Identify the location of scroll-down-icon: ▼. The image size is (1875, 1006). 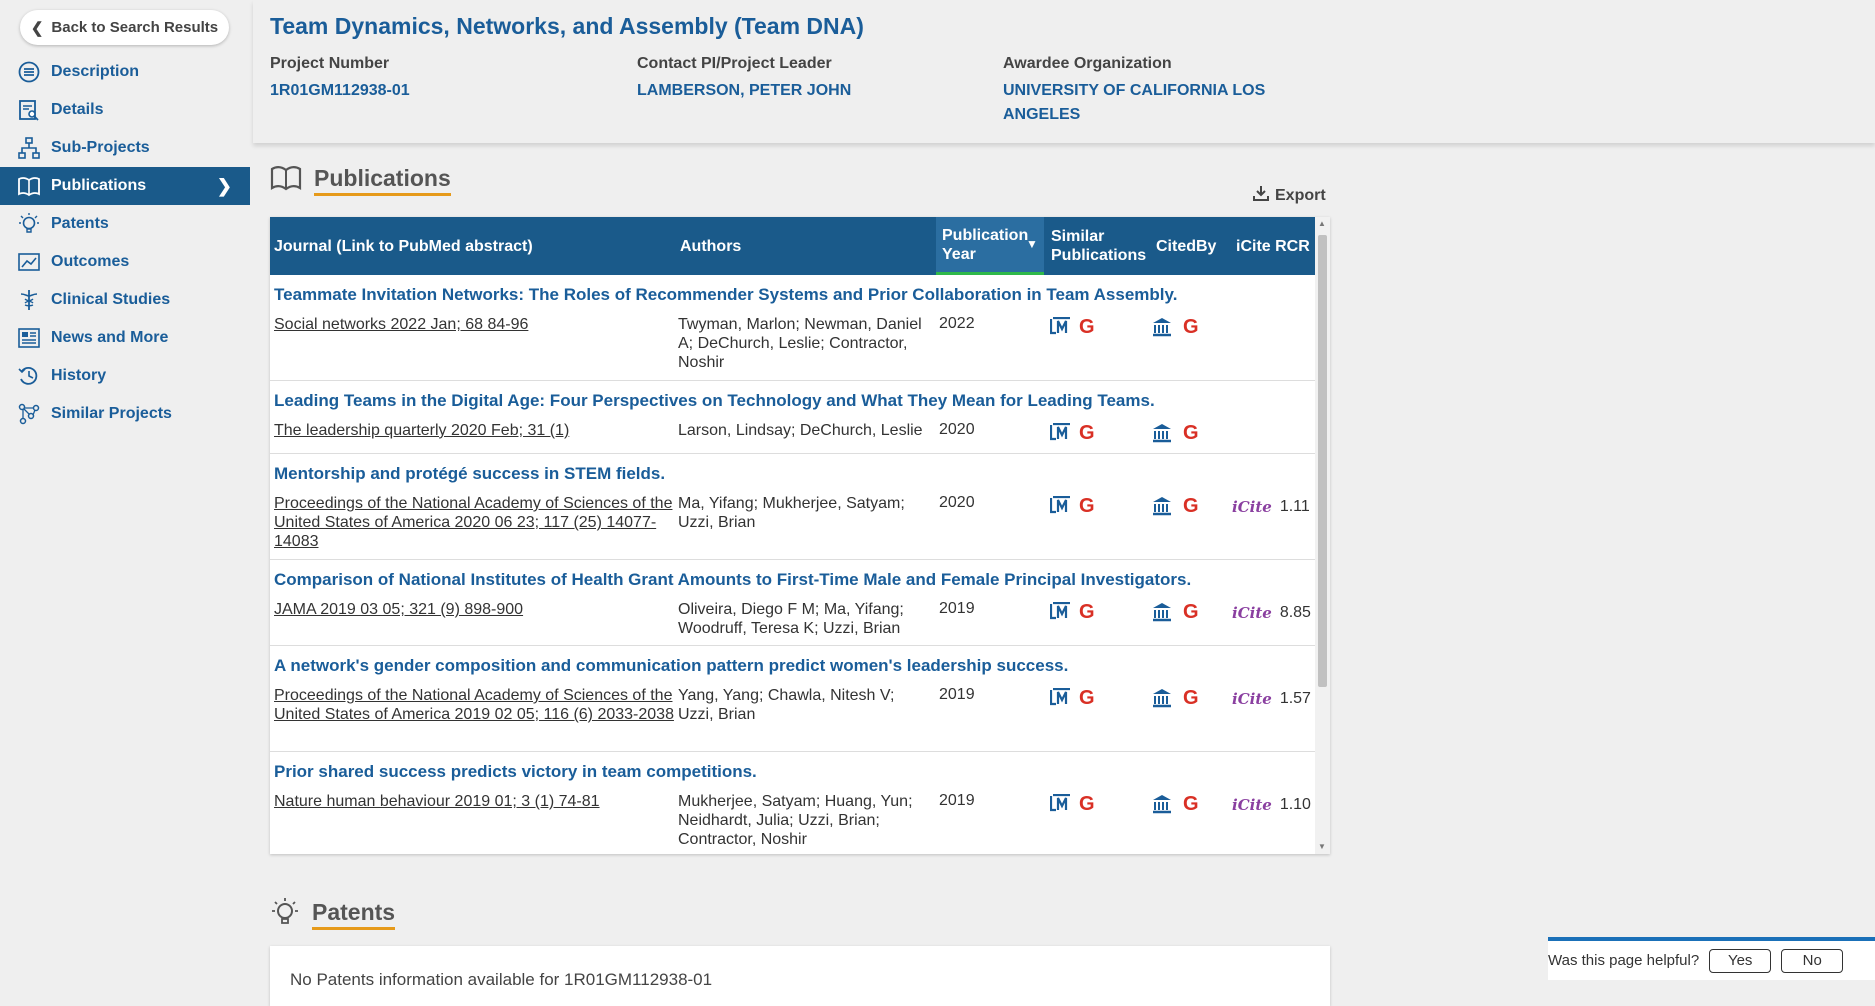
(1322, 846).